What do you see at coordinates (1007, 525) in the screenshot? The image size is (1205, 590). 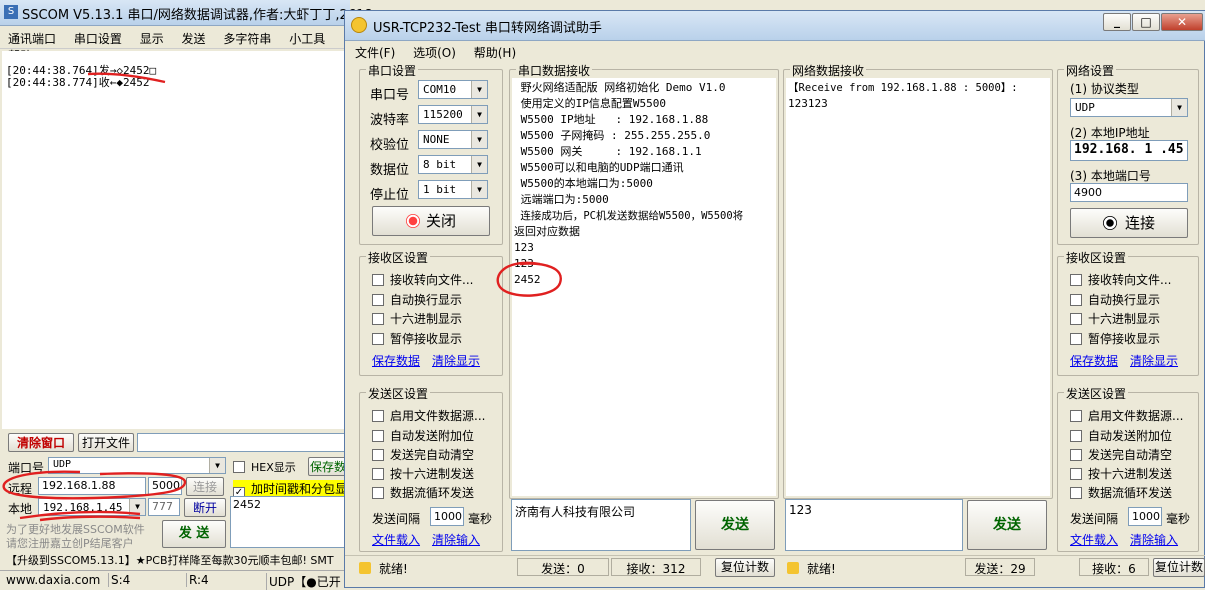 I see `net-send-button: 发送` at bounding box center [1007, 525].